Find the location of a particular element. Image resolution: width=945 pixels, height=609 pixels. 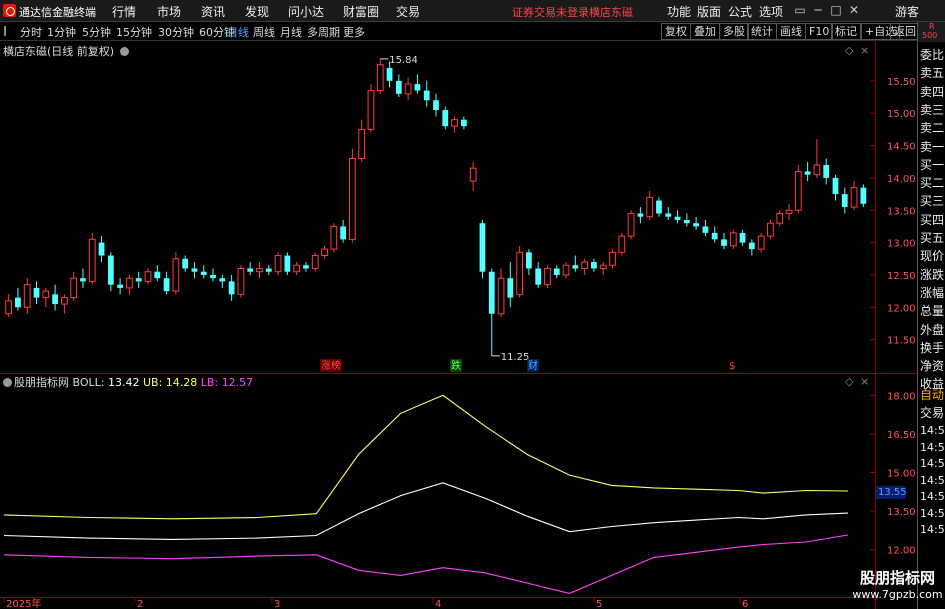

price-tick-label: 14.50 is located at coordinates (901, 147).